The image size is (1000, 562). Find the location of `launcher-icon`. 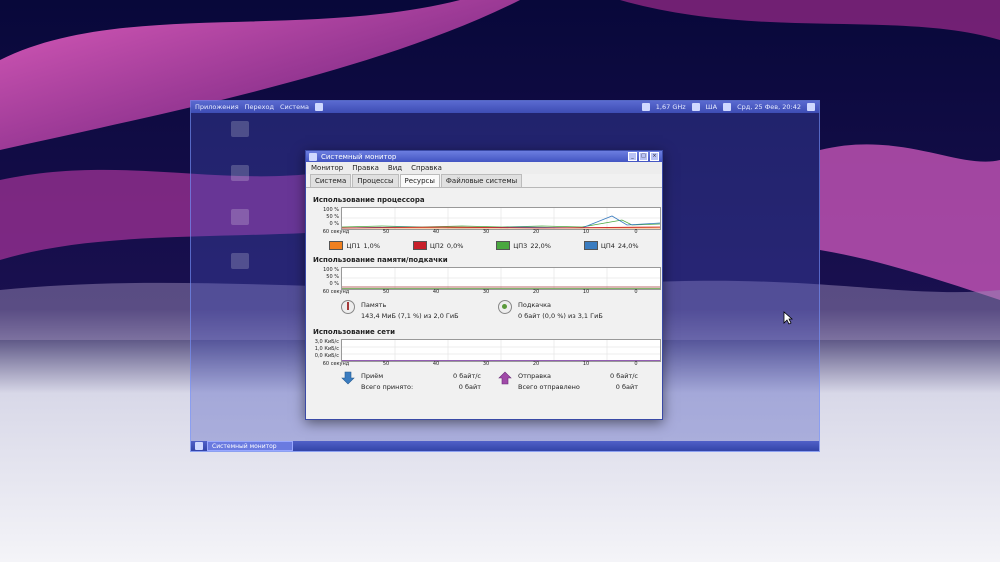

launcher-icon is located at coordinates (318, 107).